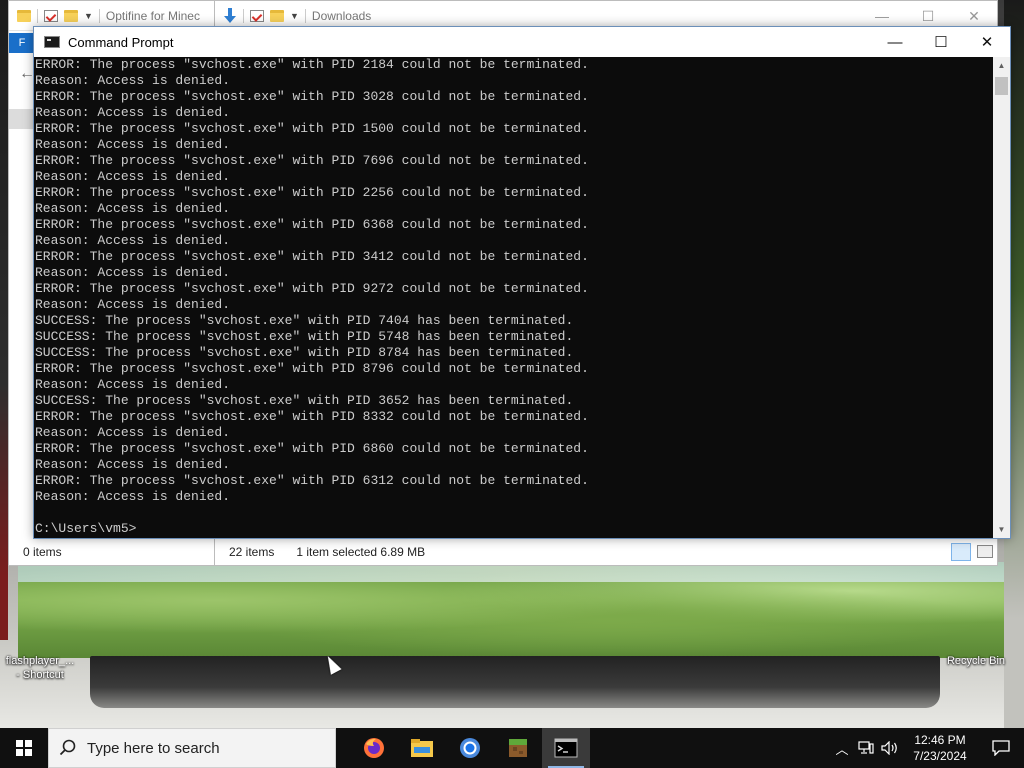 The height and width of the screenshot is (768, 1024). I want to click on chrome-icon, so click(470, 748).